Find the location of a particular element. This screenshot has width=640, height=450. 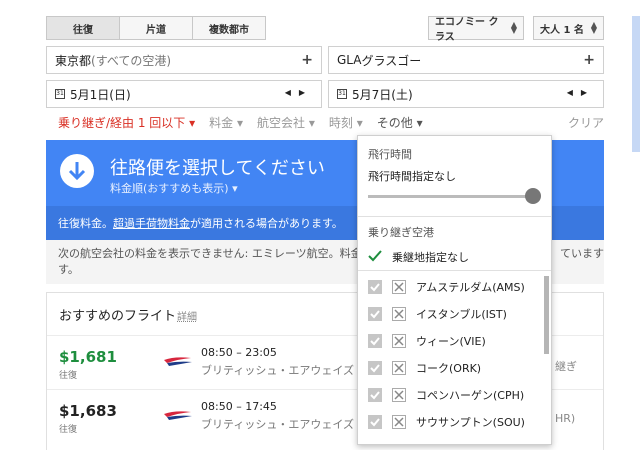

clear-filters-link: クリア is located at coordinates (586, 122).